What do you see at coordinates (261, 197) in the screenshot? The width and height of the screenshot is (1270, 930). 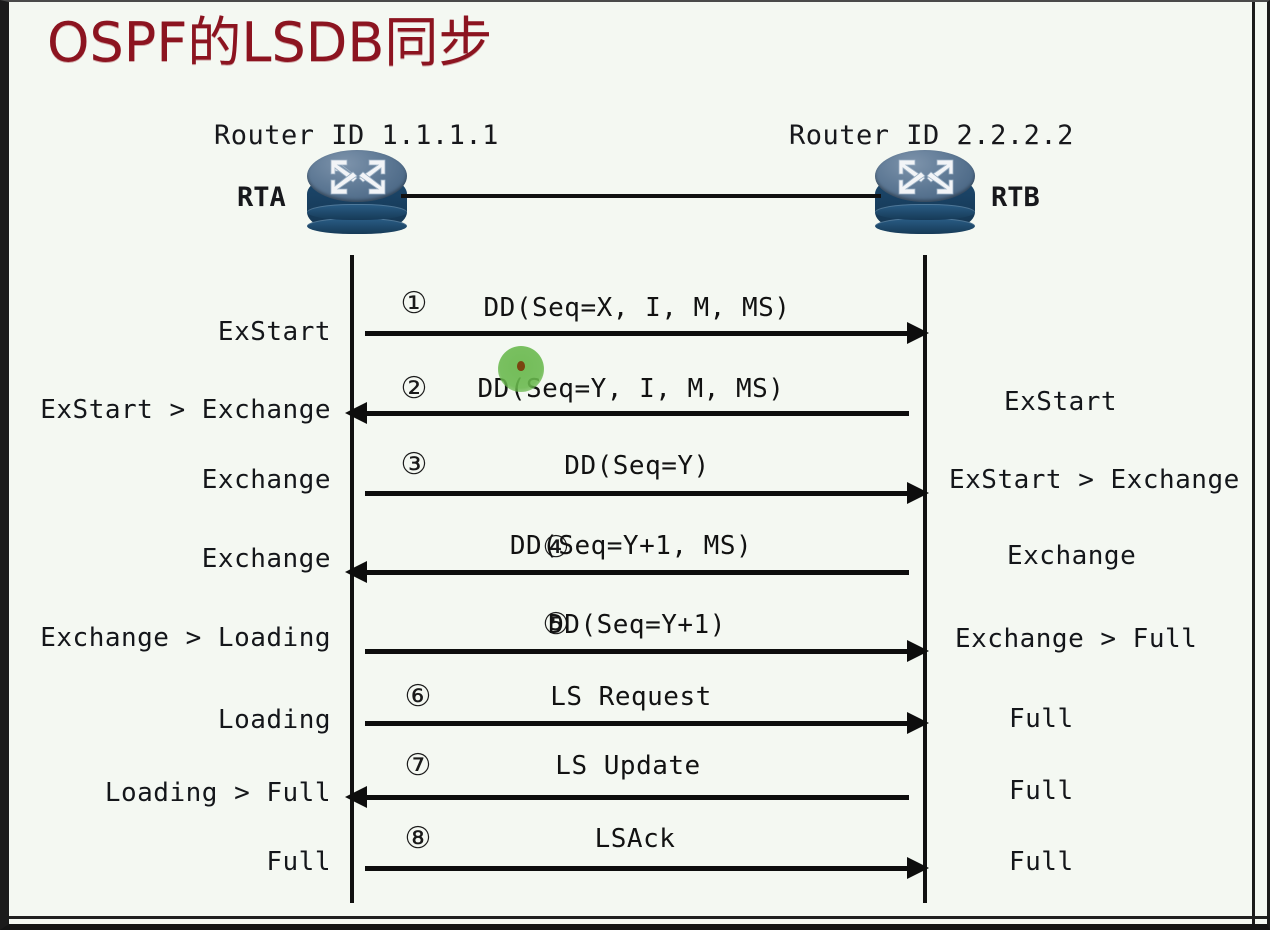 I see `left-router-name-label: RTA` at bounding box center [261, 197].